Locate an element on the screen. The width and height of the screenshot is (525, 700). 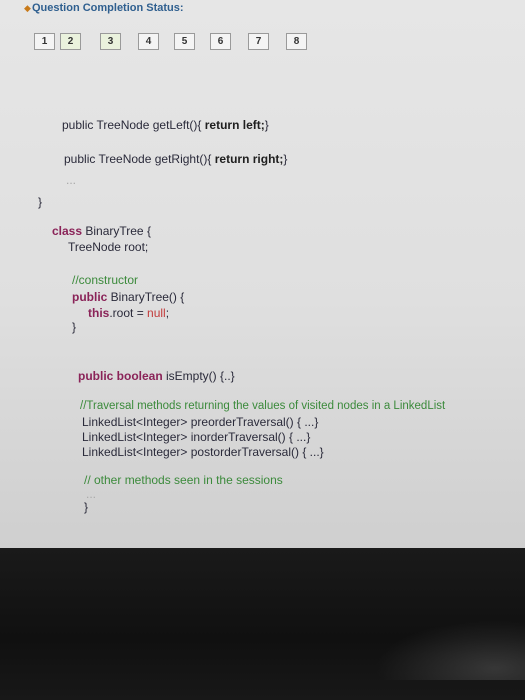
null-keyword: null is located at coordinates (156, 313).